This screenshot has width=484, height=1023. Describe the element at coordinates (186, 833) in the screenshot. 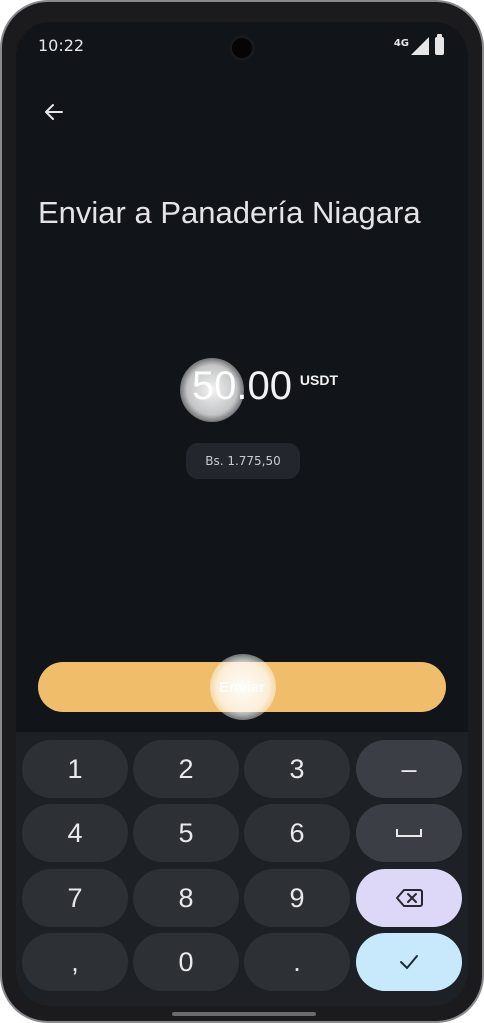

I see `key-5: 5` at that location.